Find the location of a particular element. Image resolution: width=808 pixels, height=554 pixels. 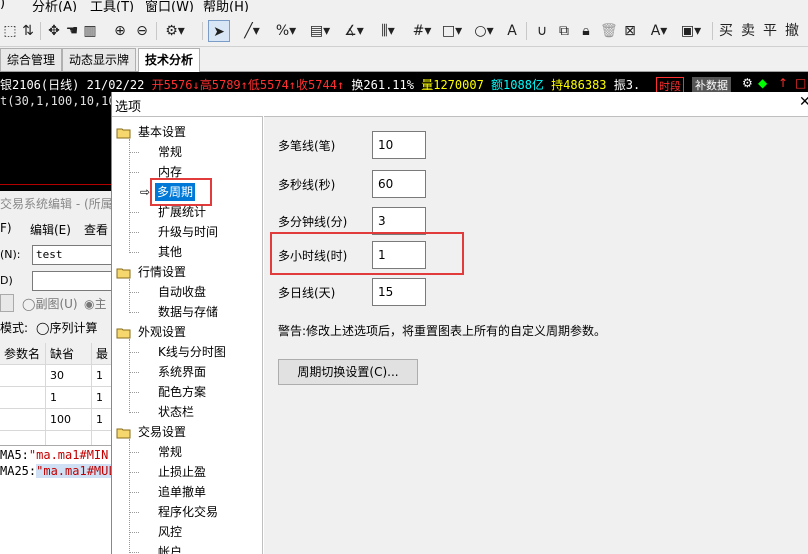

delete-icon: 🗑︎ is located at coordinates (609, 31).